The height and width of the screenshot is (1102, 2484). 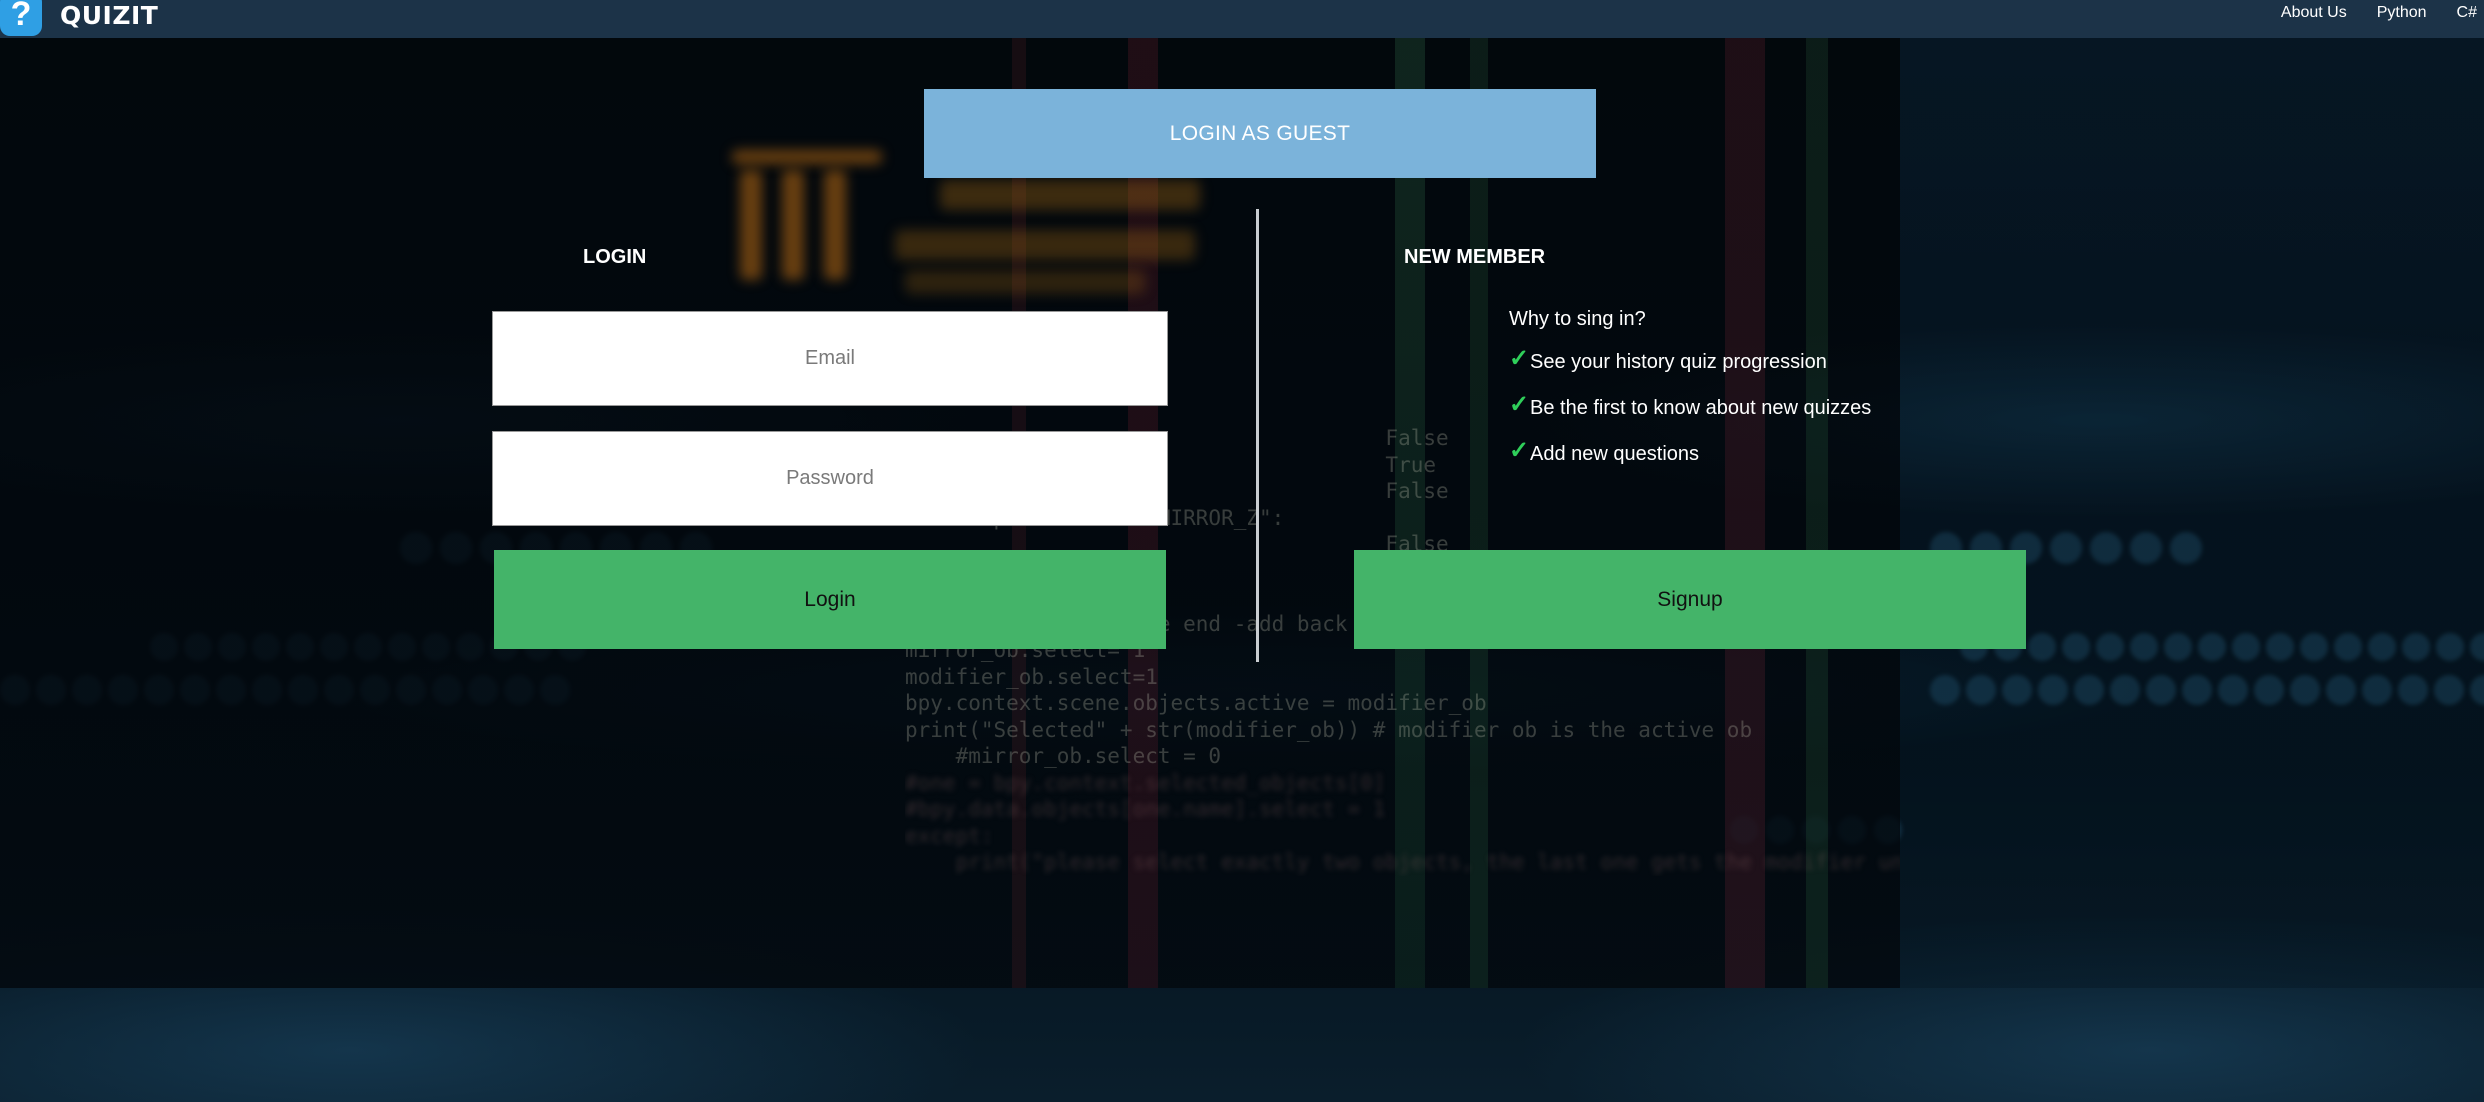 What do you see at coordinates (1615, 454) in the screenshot?
I see `benefit-text: Add new questions` at bounding box center [1615, 454].